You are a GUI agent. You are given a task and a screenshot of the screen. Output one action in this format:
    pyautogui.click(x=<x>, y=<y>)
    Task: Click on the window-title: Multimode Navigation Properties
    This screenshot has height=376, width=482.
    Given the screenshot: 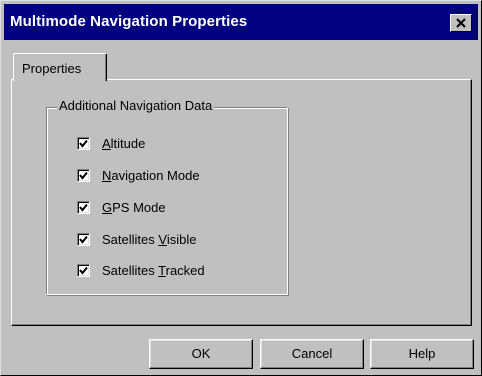 What is the action you would take?
    pyautogui.click(x=129, y=21)
    